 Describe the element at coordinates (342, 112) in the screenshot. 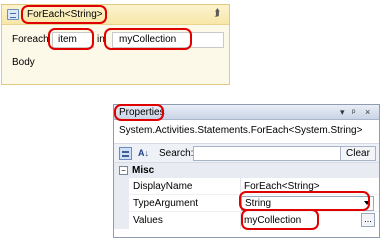

I see `dropdown-icon: ▾` at that location.